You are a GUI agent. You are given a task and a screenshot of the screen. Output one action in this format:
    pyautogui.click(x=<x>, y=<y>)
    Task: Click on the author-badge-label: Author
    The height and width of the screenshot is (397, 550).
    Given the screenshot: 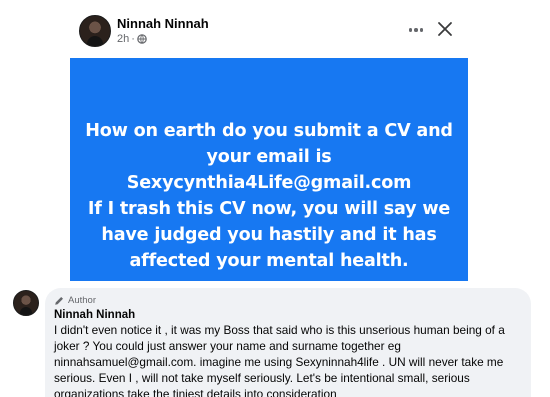 What is the action you would take?
    pyautogui.click(x=82, y=300)
    